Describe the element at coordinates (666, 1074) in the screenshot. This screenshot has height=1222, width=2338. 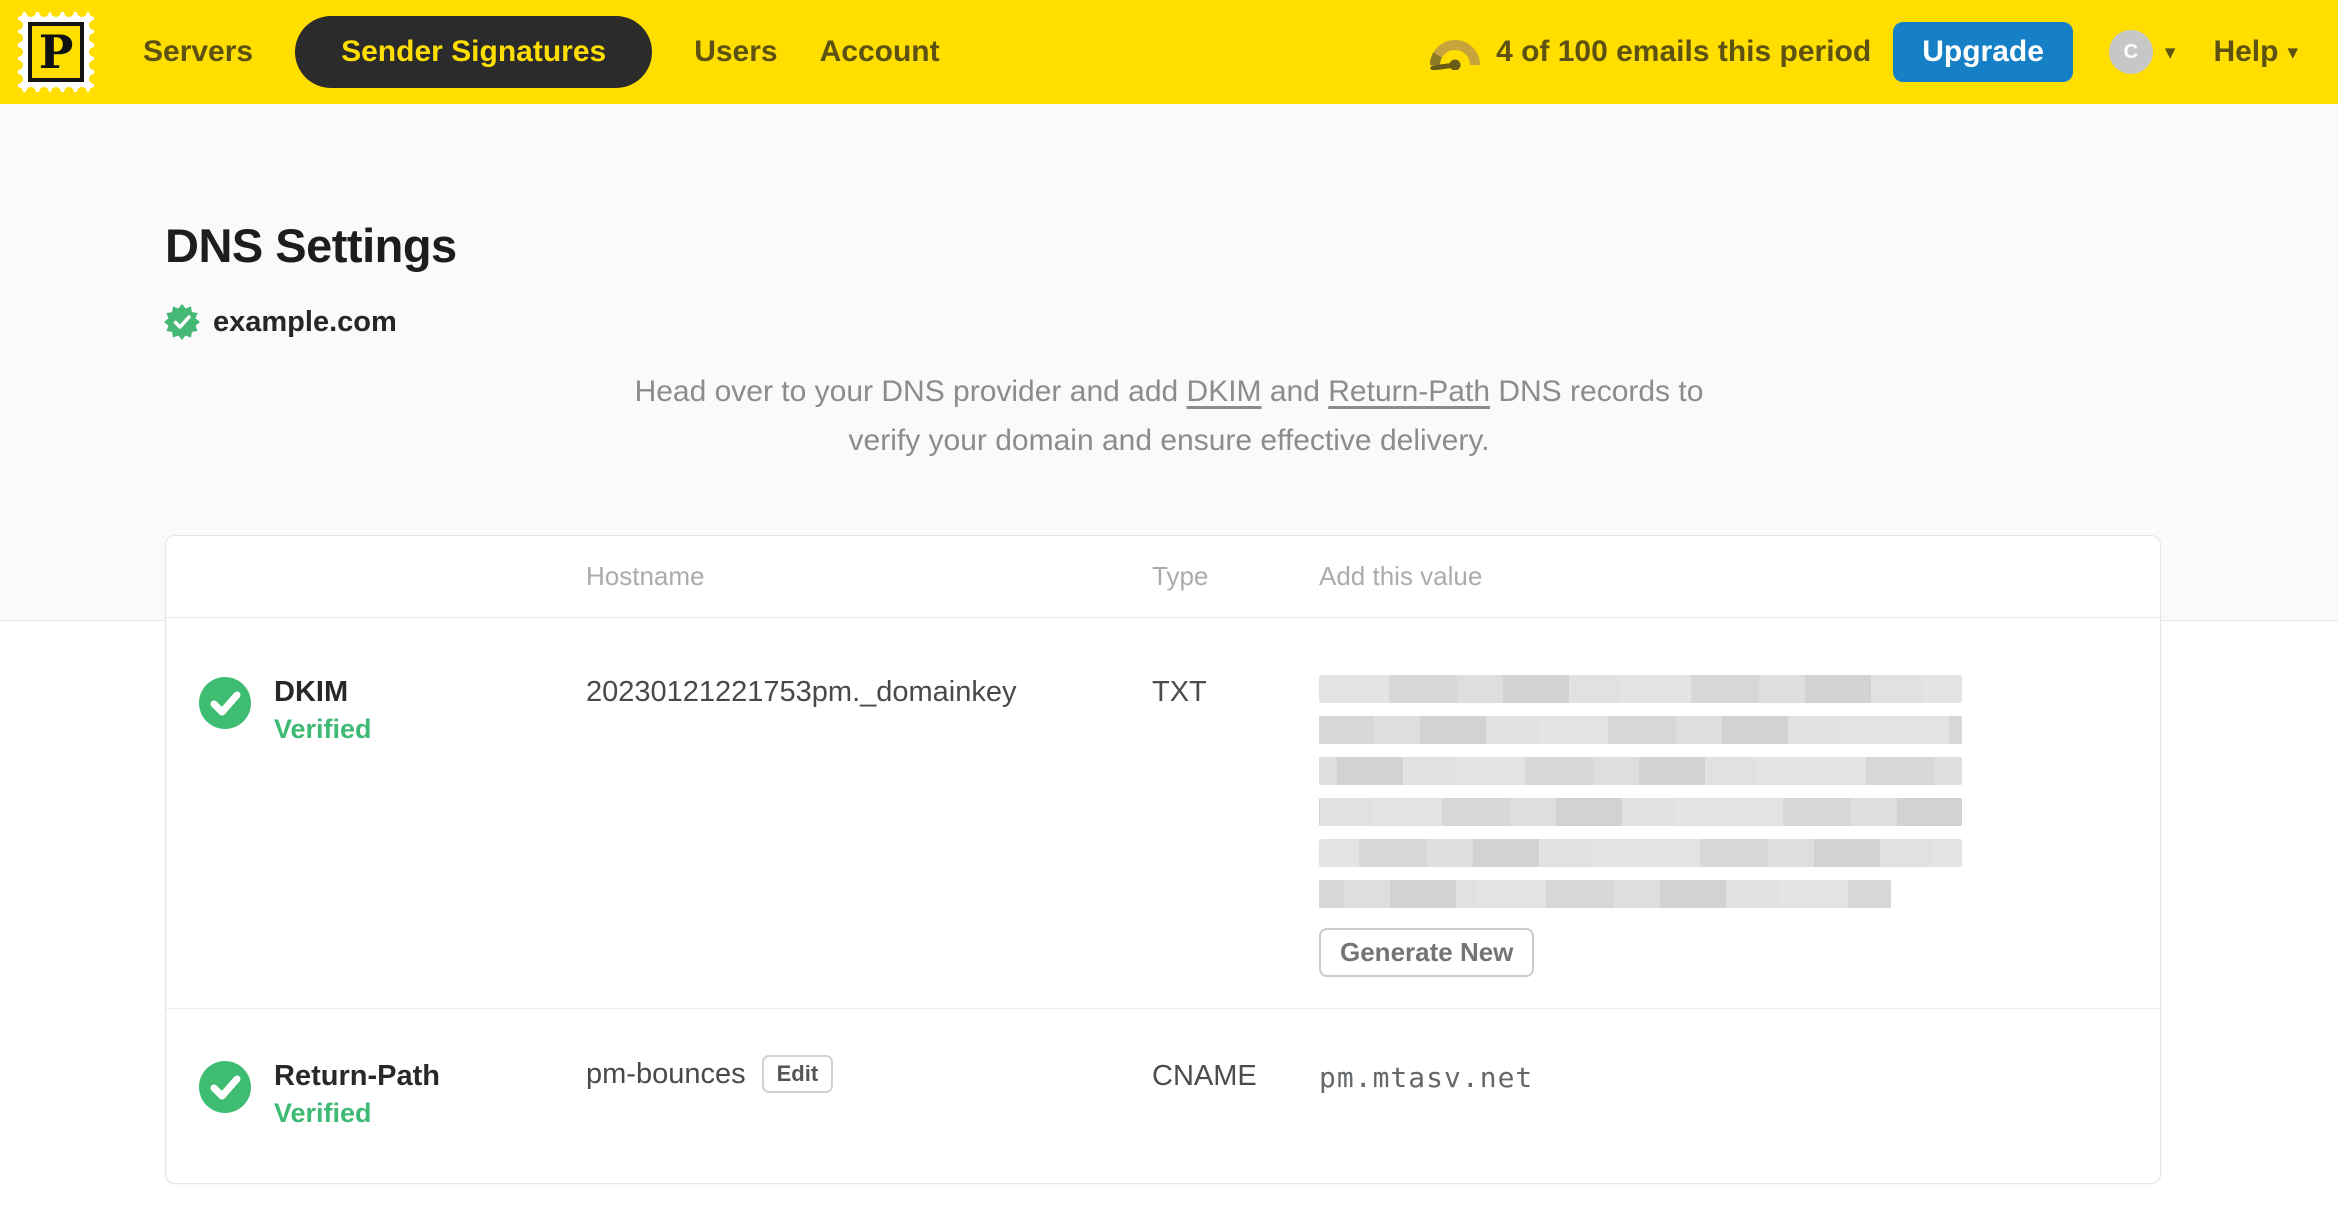
I see `return-path-hostname: pm-bounces` at that location.